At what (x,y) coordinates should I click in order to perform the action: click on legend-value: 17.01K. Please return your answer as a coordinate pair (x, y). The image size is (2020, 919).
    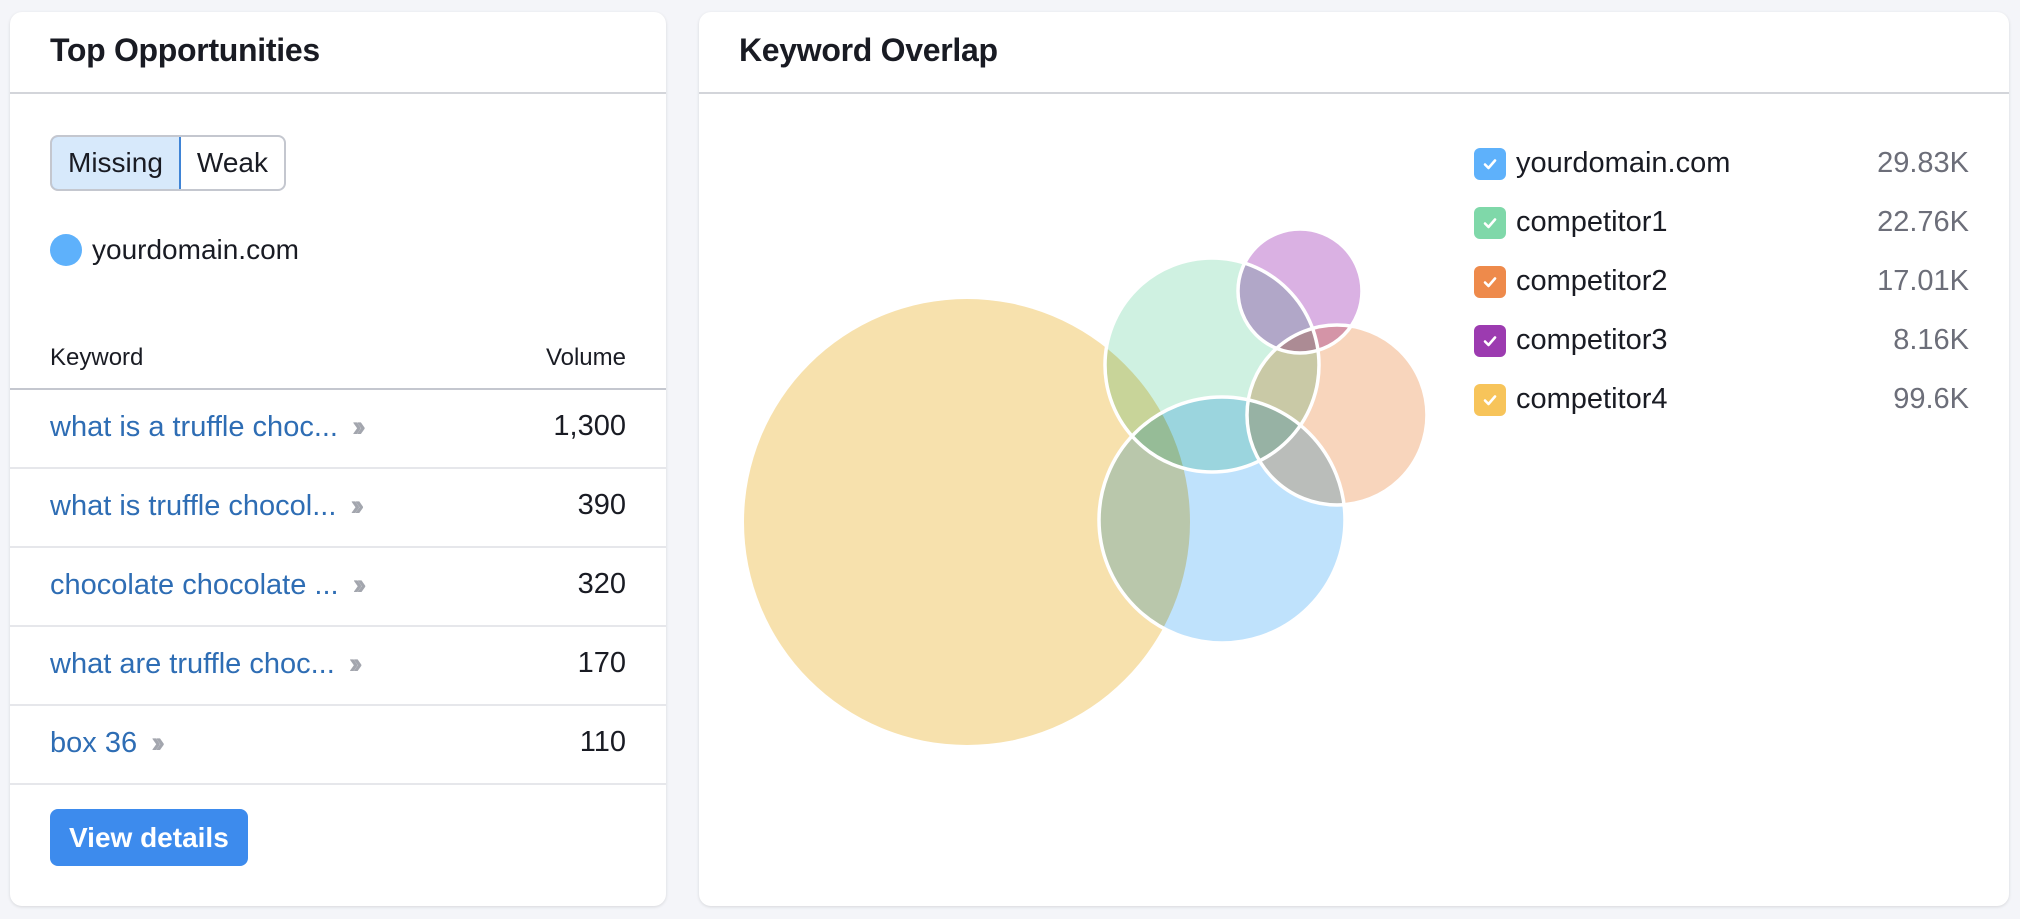
    Looking at the image, I should click on (1923, 281).